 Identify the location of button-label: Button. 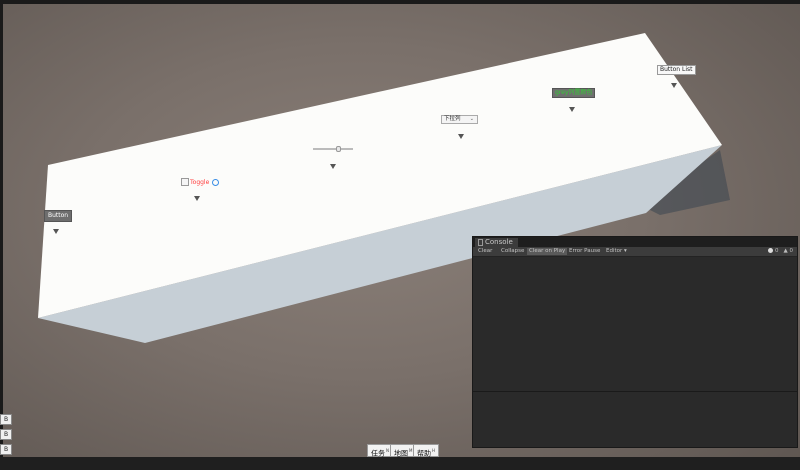
(58, 215).